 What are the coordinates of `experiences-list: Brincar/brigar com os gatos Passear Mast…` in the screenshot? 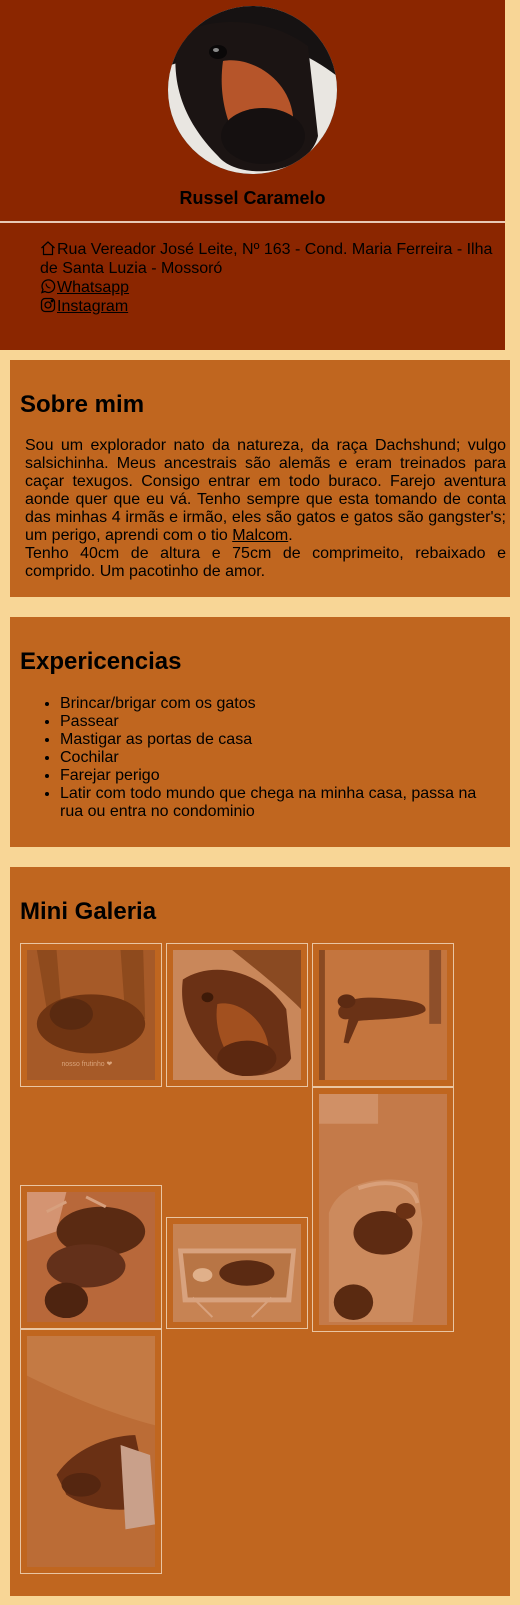 It's located at (255, 758).